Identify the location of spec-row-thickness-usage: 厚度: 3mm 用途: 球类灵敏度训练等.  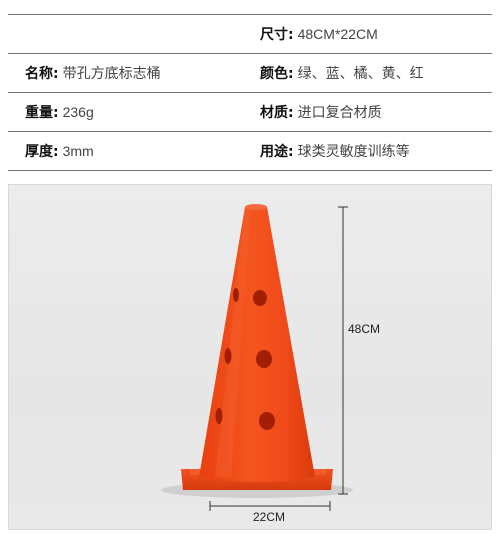
(250, 151).